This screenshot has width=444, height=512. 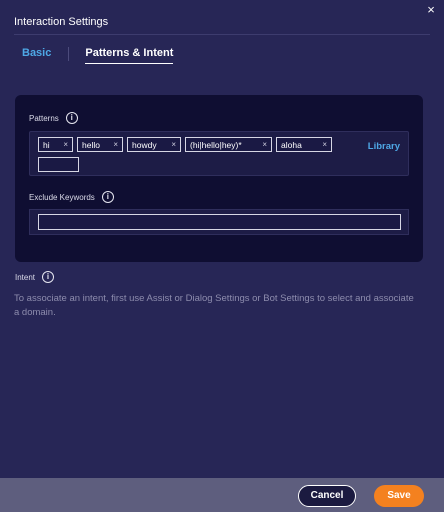 I want to click on chip-text: hello, so click(x=91, y=144).